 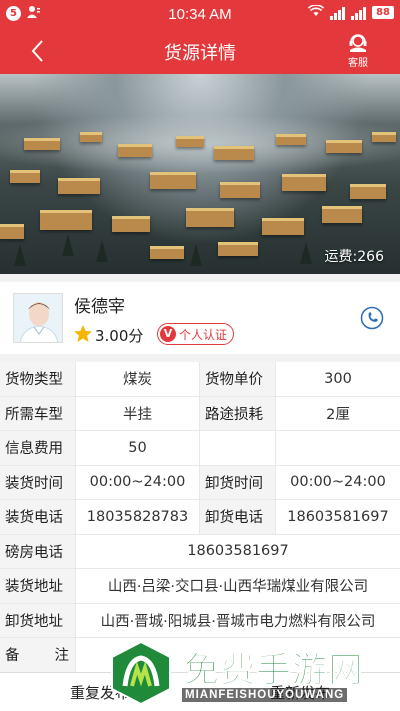 I want to click on battery-level: 88, so click(x=383, y=12).